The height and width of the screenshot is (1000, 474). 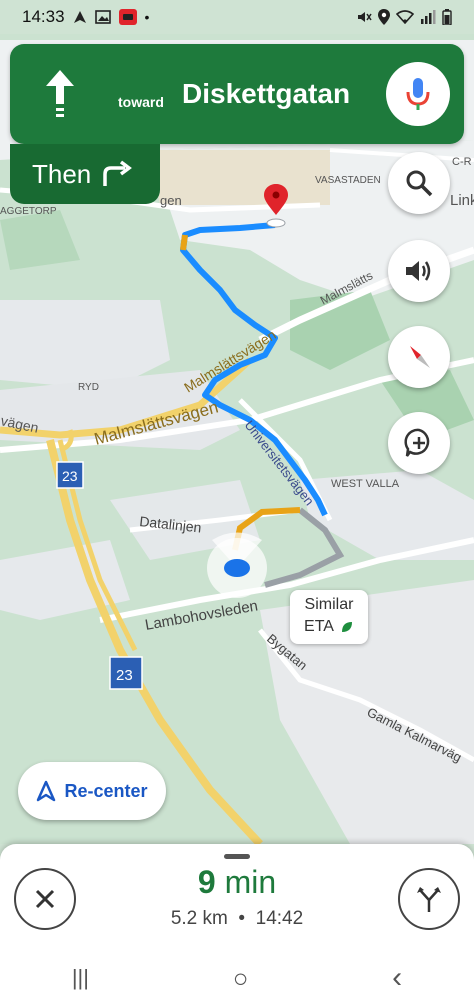 I want to click on alternate-routes-icon, so click(x=429, y=899).